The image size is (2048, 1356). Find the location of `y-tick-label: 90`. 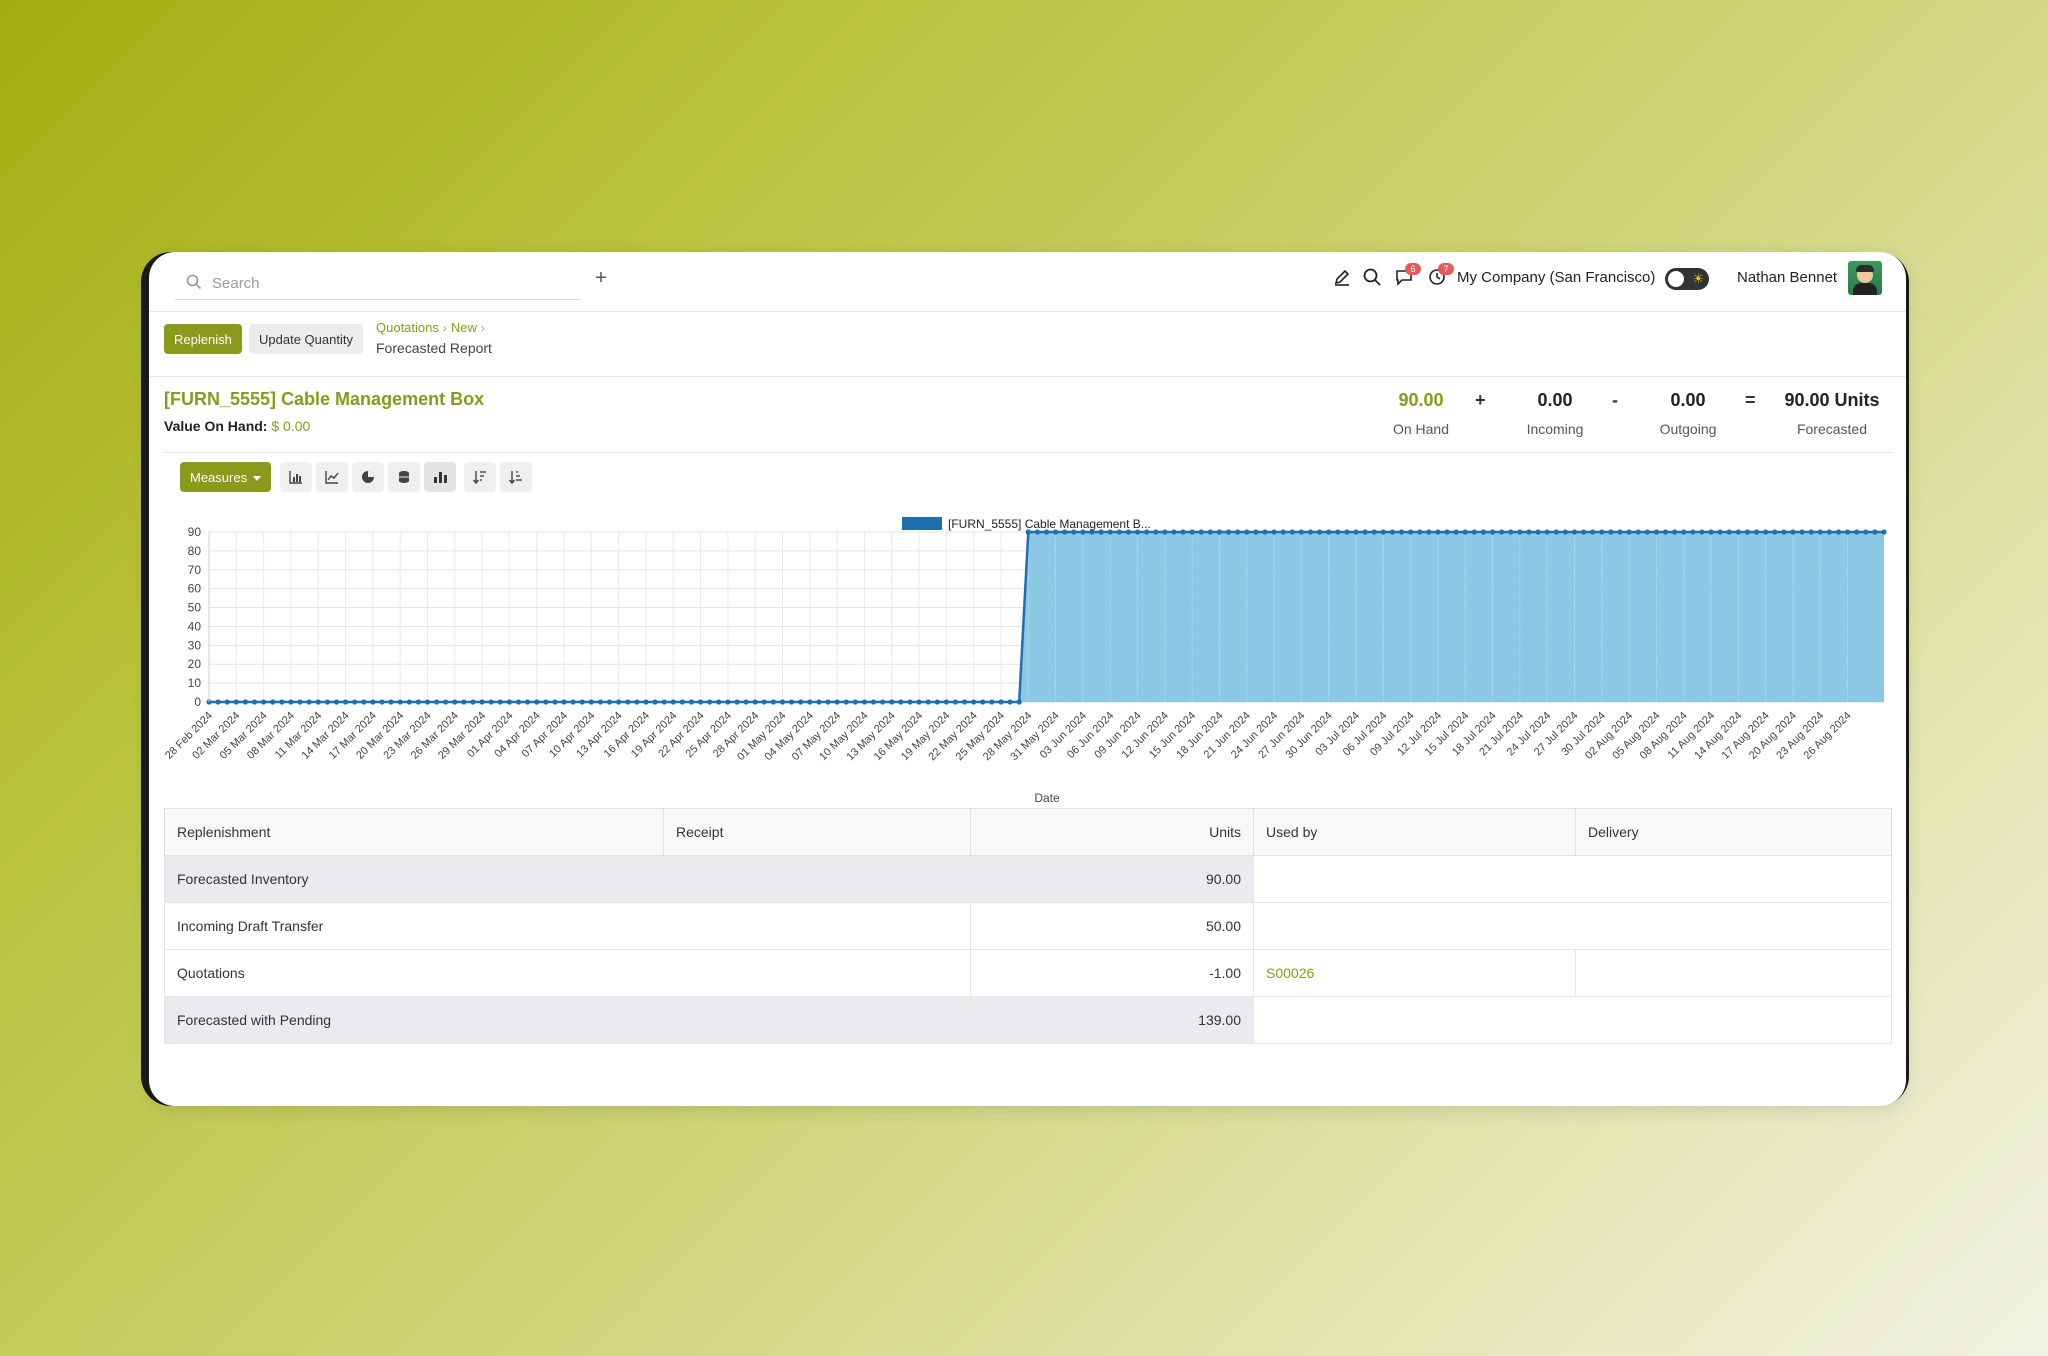

y-tick-label: 90 is located at coordinates (195, 532).